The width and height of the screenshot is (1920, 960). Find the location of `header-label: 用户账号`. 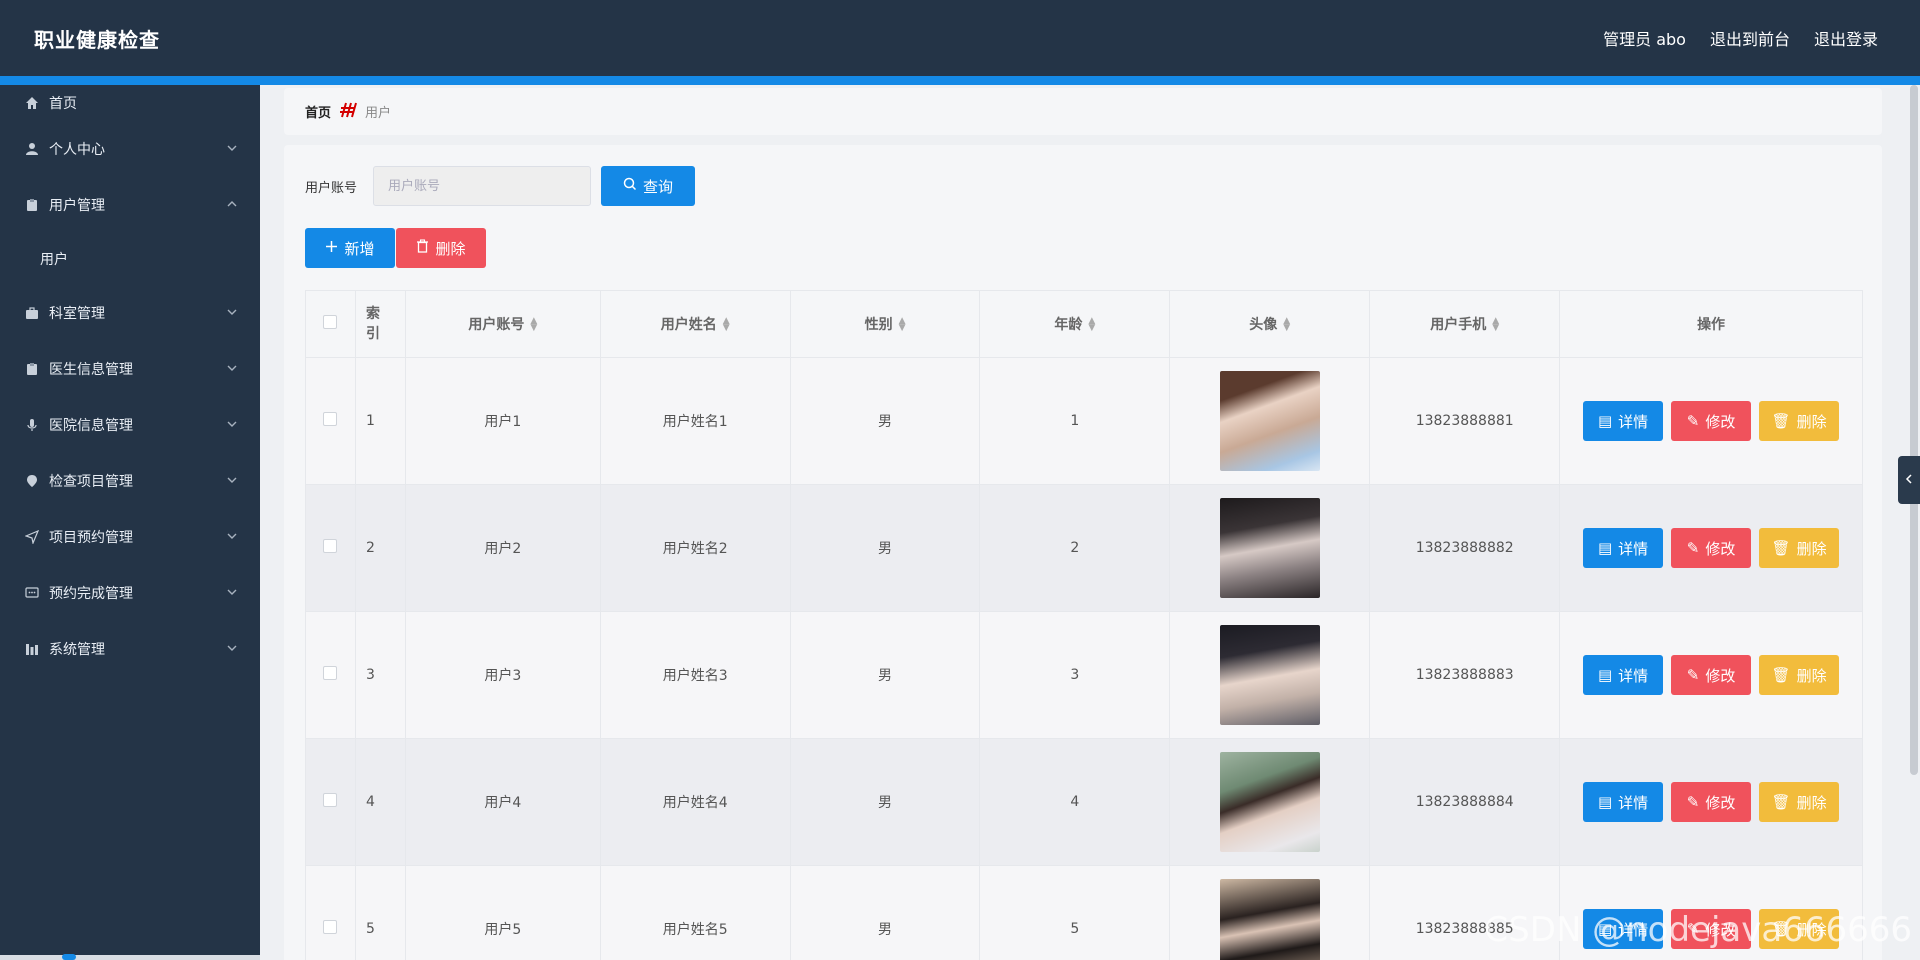

header-label: 用户账号 is located at coordinates (496, 325).